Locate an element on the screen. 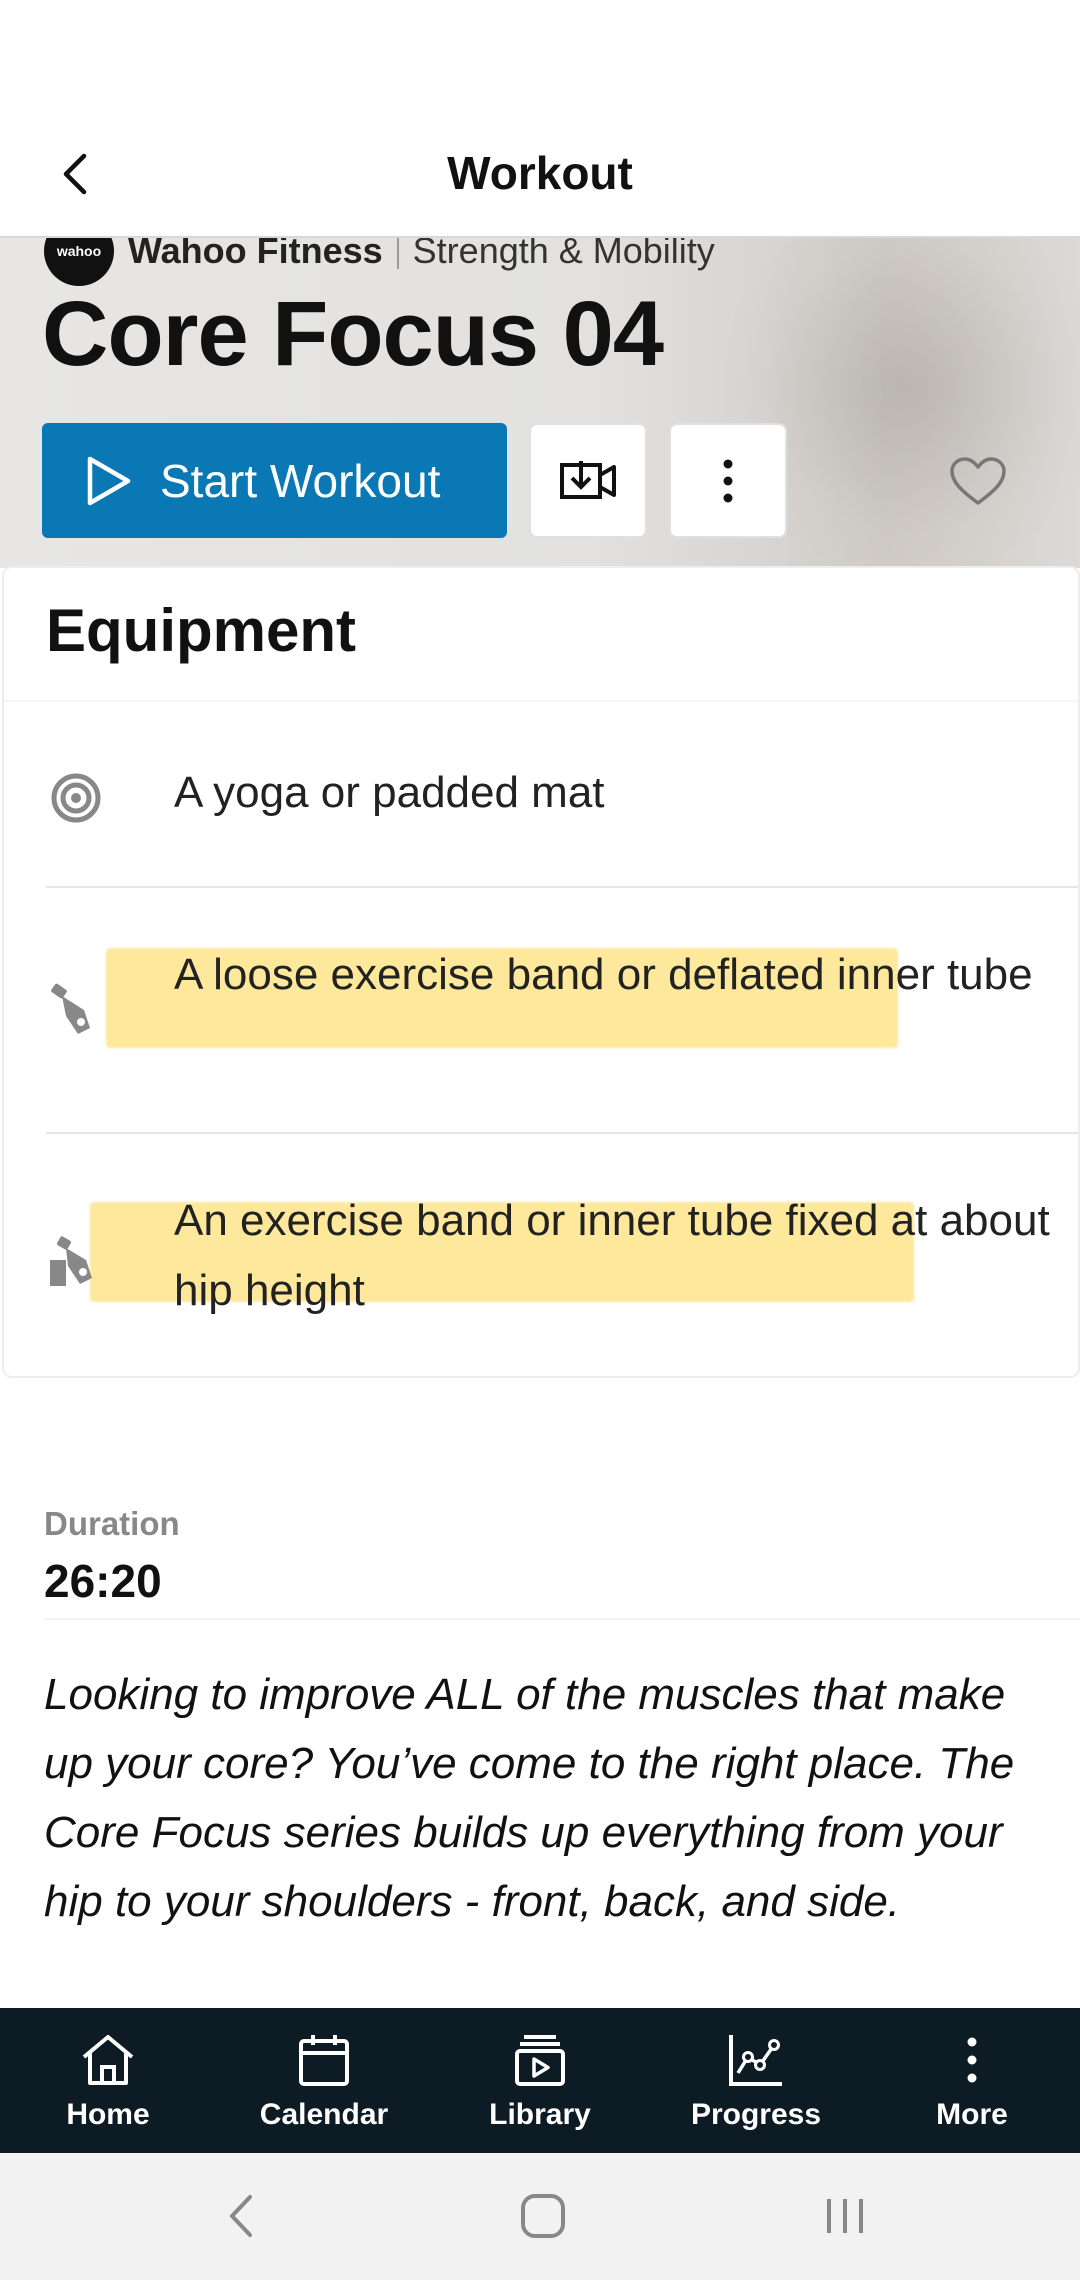 The width and height of the screenshot is (1080, 2280). workout-title: Core Focus 04 is located at coordinates (353, 334).